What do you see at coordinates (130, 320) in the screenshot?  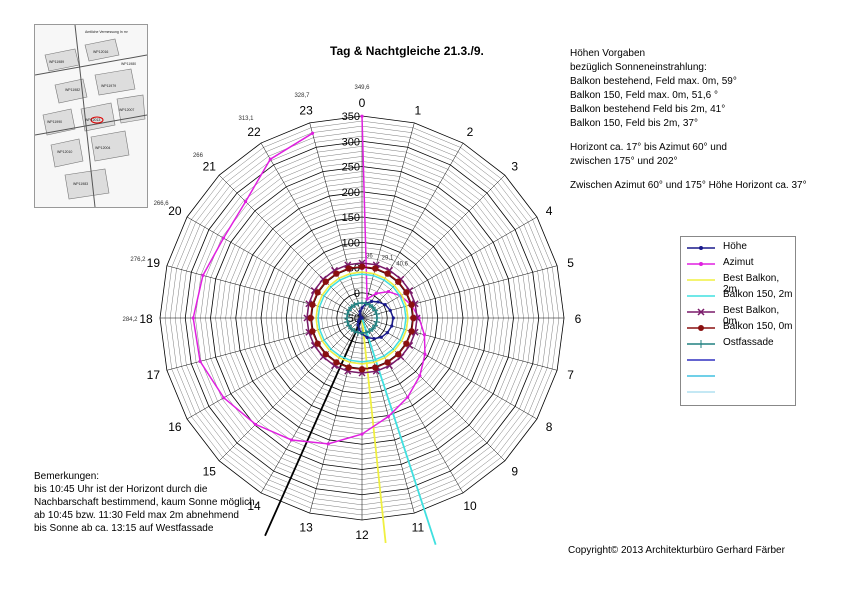 I see `spoke-value-label: 284,2` at bounding box center [130, 320].